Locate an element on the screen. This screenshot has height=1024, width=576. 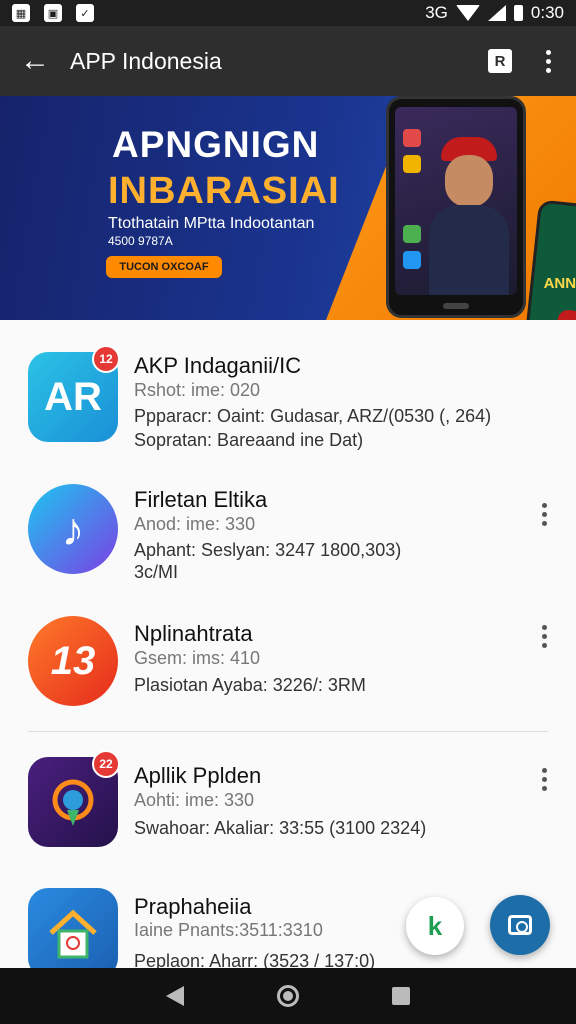
signal-icon is located at coordinates (496, 13).